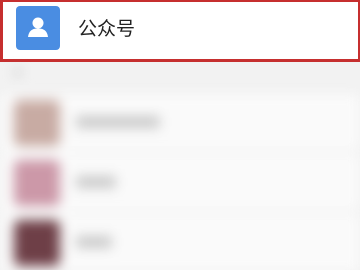 This screenshot has width=360, height=270. I want to click on section-index-letter: A, so click(18, 72).